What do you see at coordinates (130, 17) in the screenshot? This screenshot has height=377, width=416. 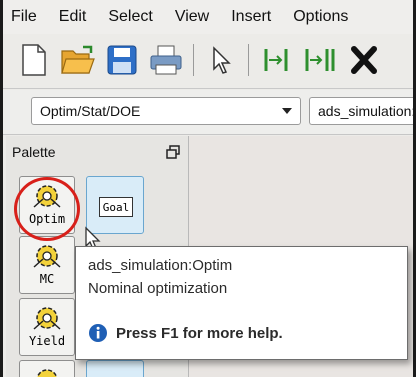 I see `menu-select: Select` at bounding box center [130, 17].